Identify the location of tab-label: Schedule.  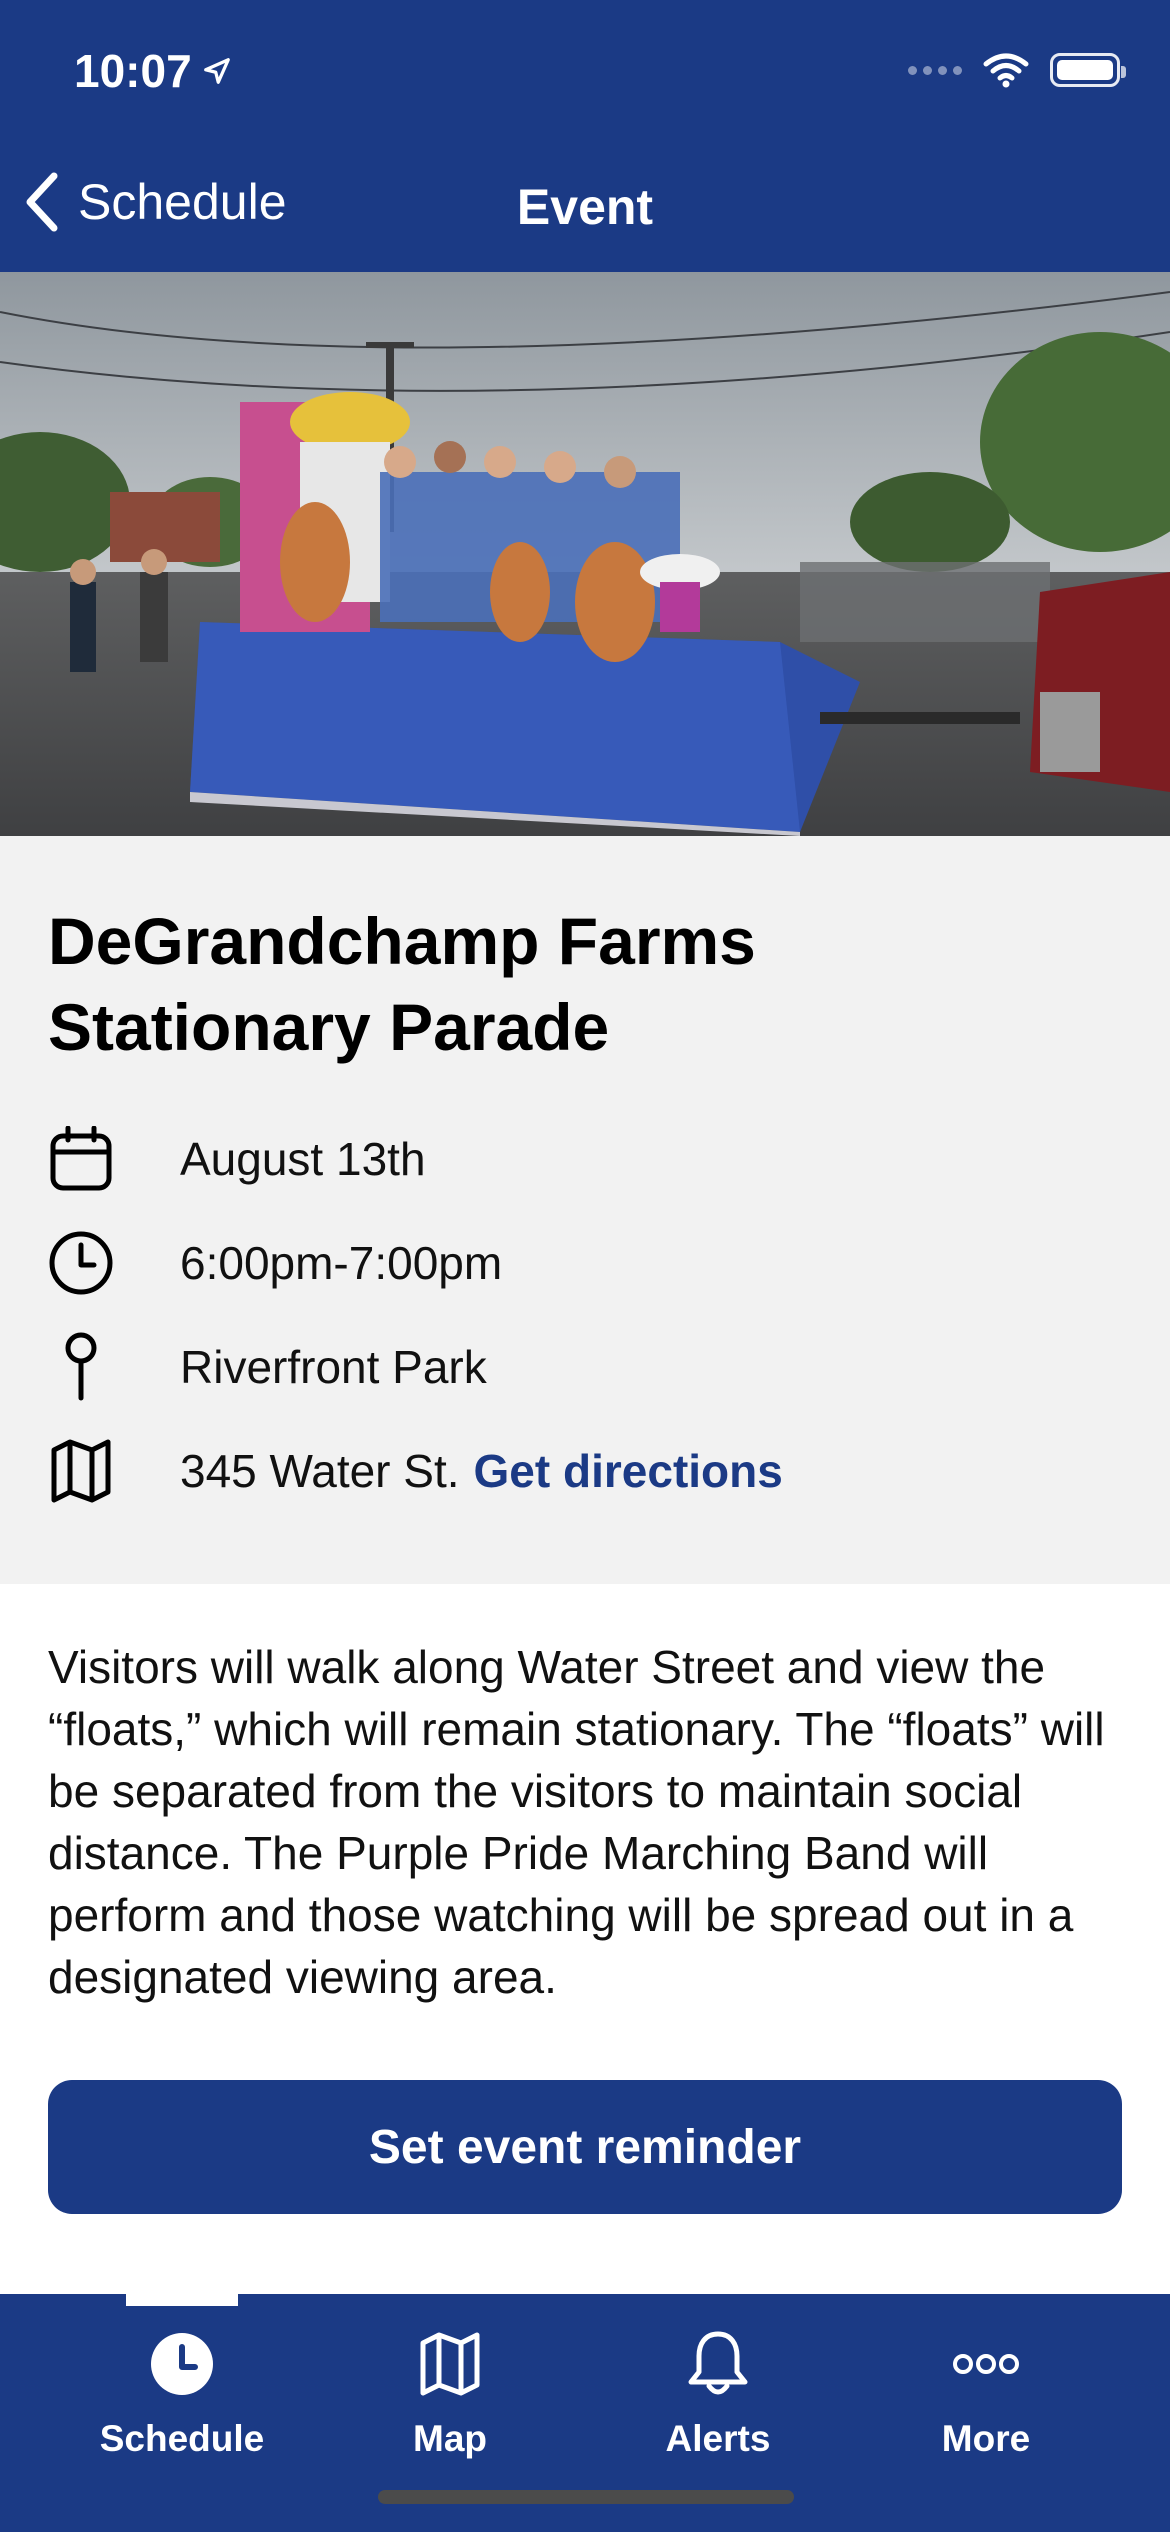
(182, 2438).